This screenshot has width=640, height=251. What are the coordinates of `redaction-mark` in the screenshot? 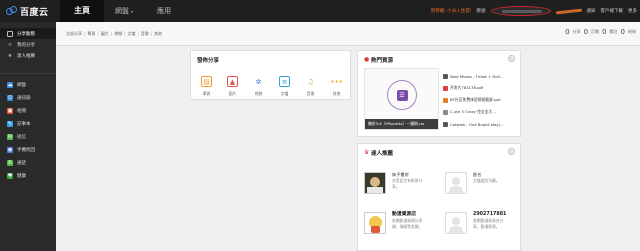 It's located at (568, 11).